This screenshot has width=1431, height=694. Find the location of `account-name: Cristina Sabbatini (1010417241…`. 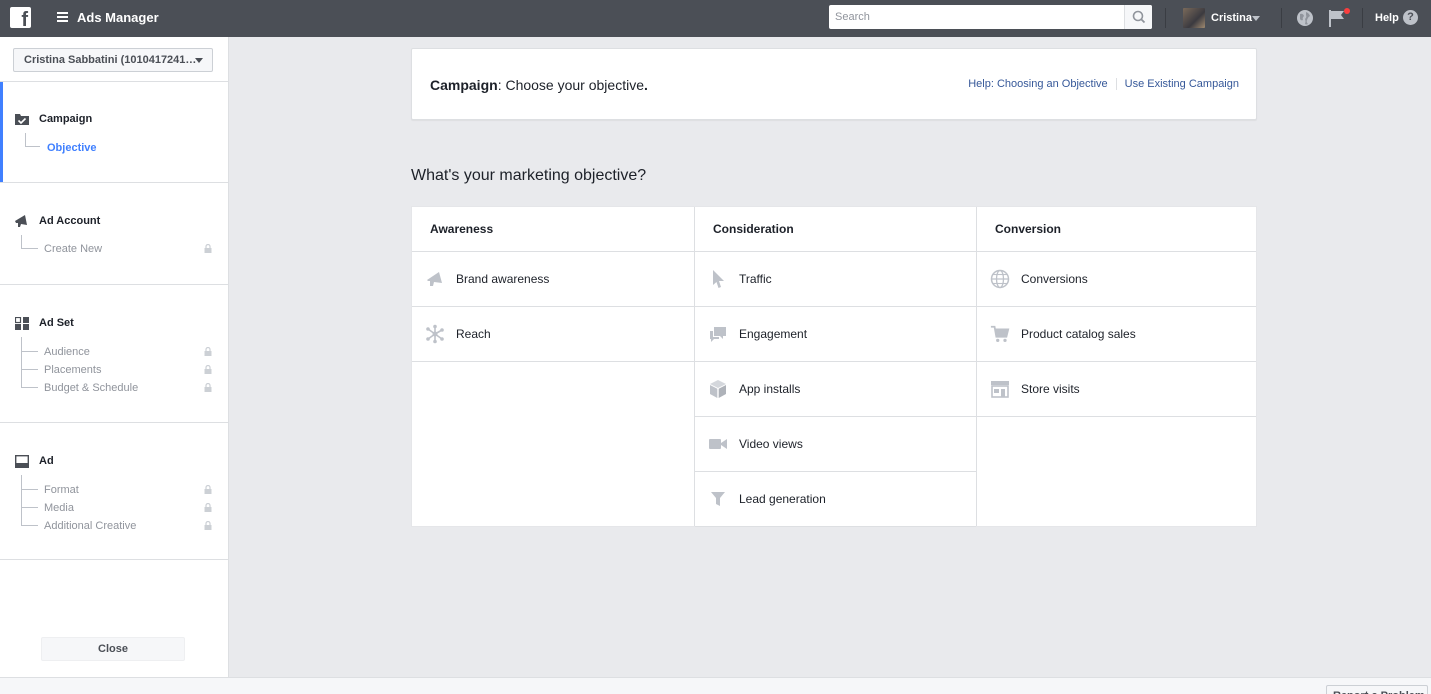

account-name: Cristina Sabbatini (1010417241… is located at coordinates (110, 60).